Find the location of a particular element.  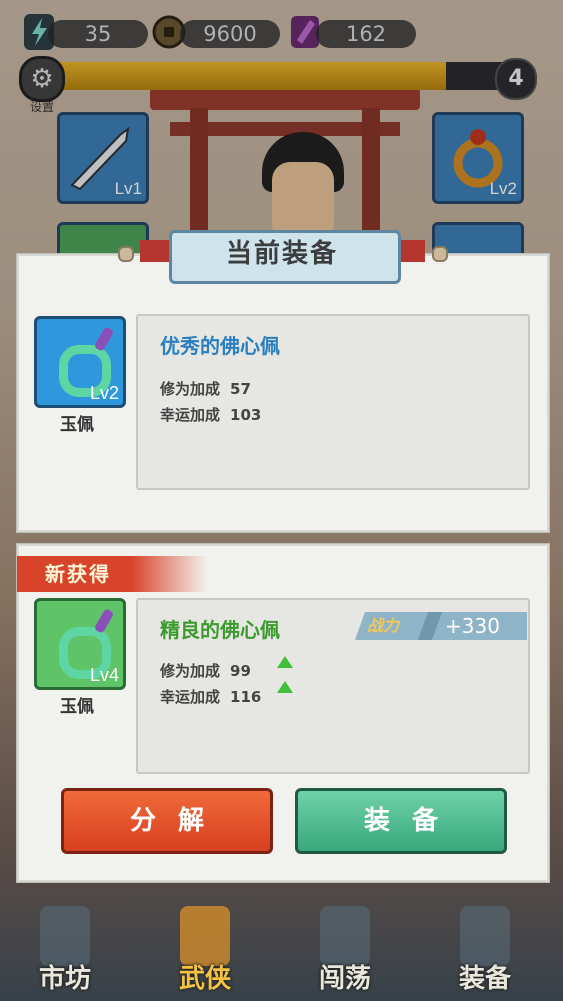

current-stat-cultivation: 修为加成 57 is located at coordinates (205, 388).